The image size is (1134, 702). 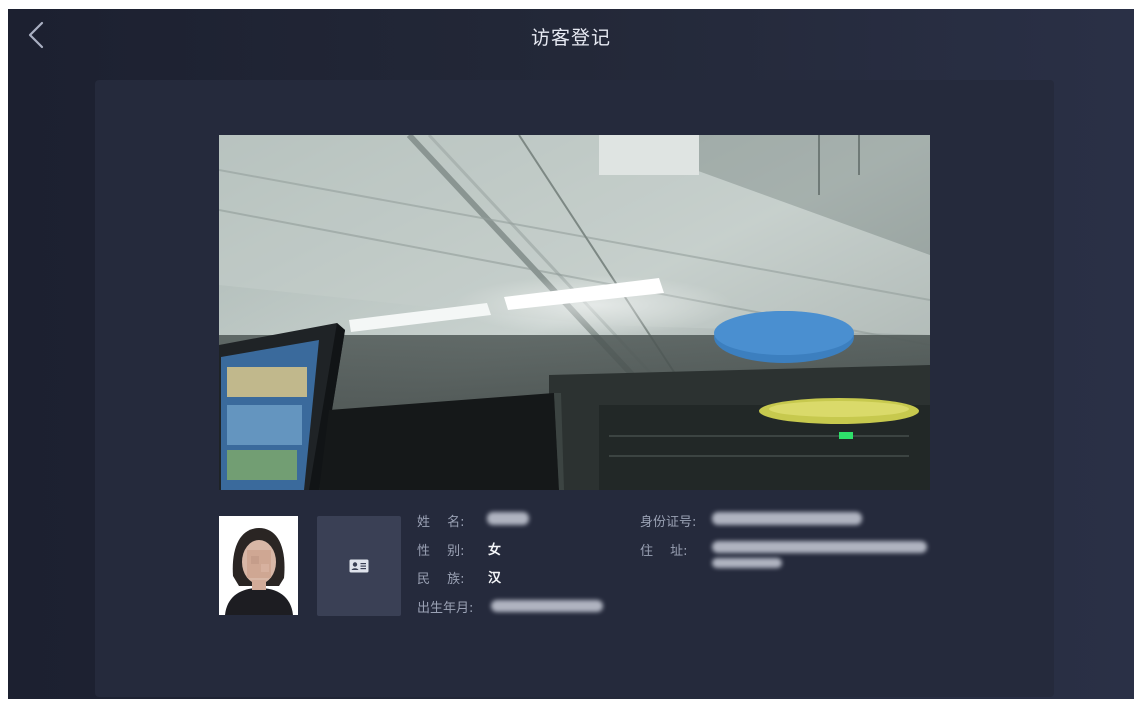 I want to click on birth-date-value-redacted, so click(x=547, y=606).